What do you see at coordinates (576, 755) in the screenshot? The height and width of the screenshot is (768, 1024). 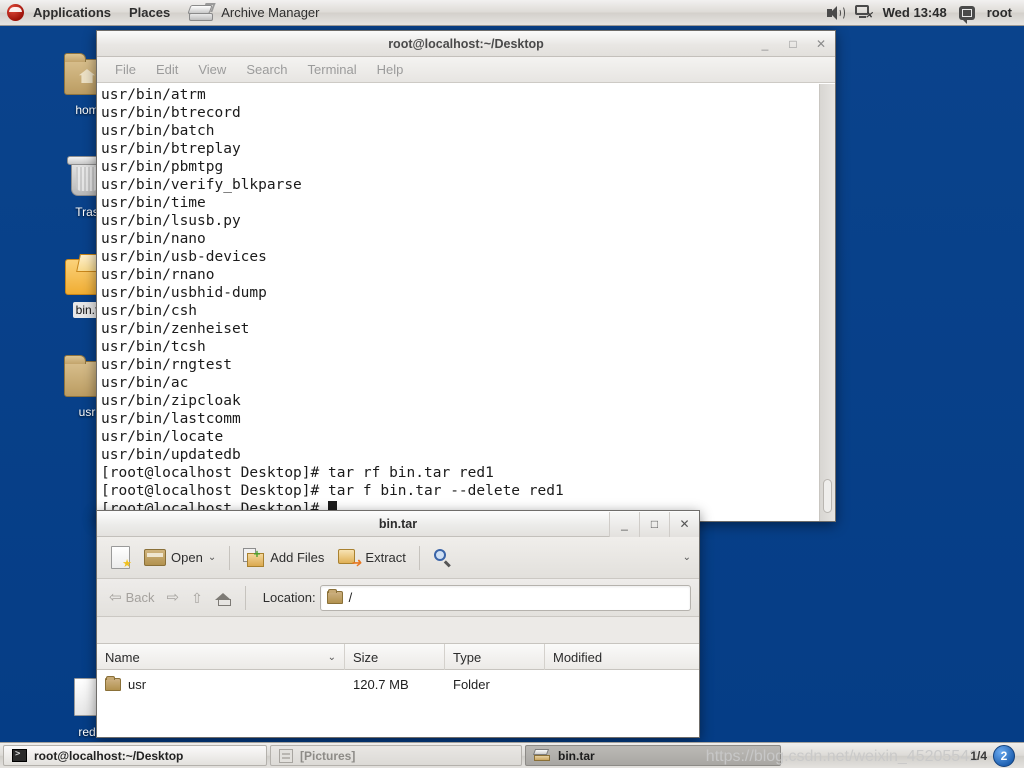 I see `taskbar-item-label: bin.tar` at bounding box center [576, 755].